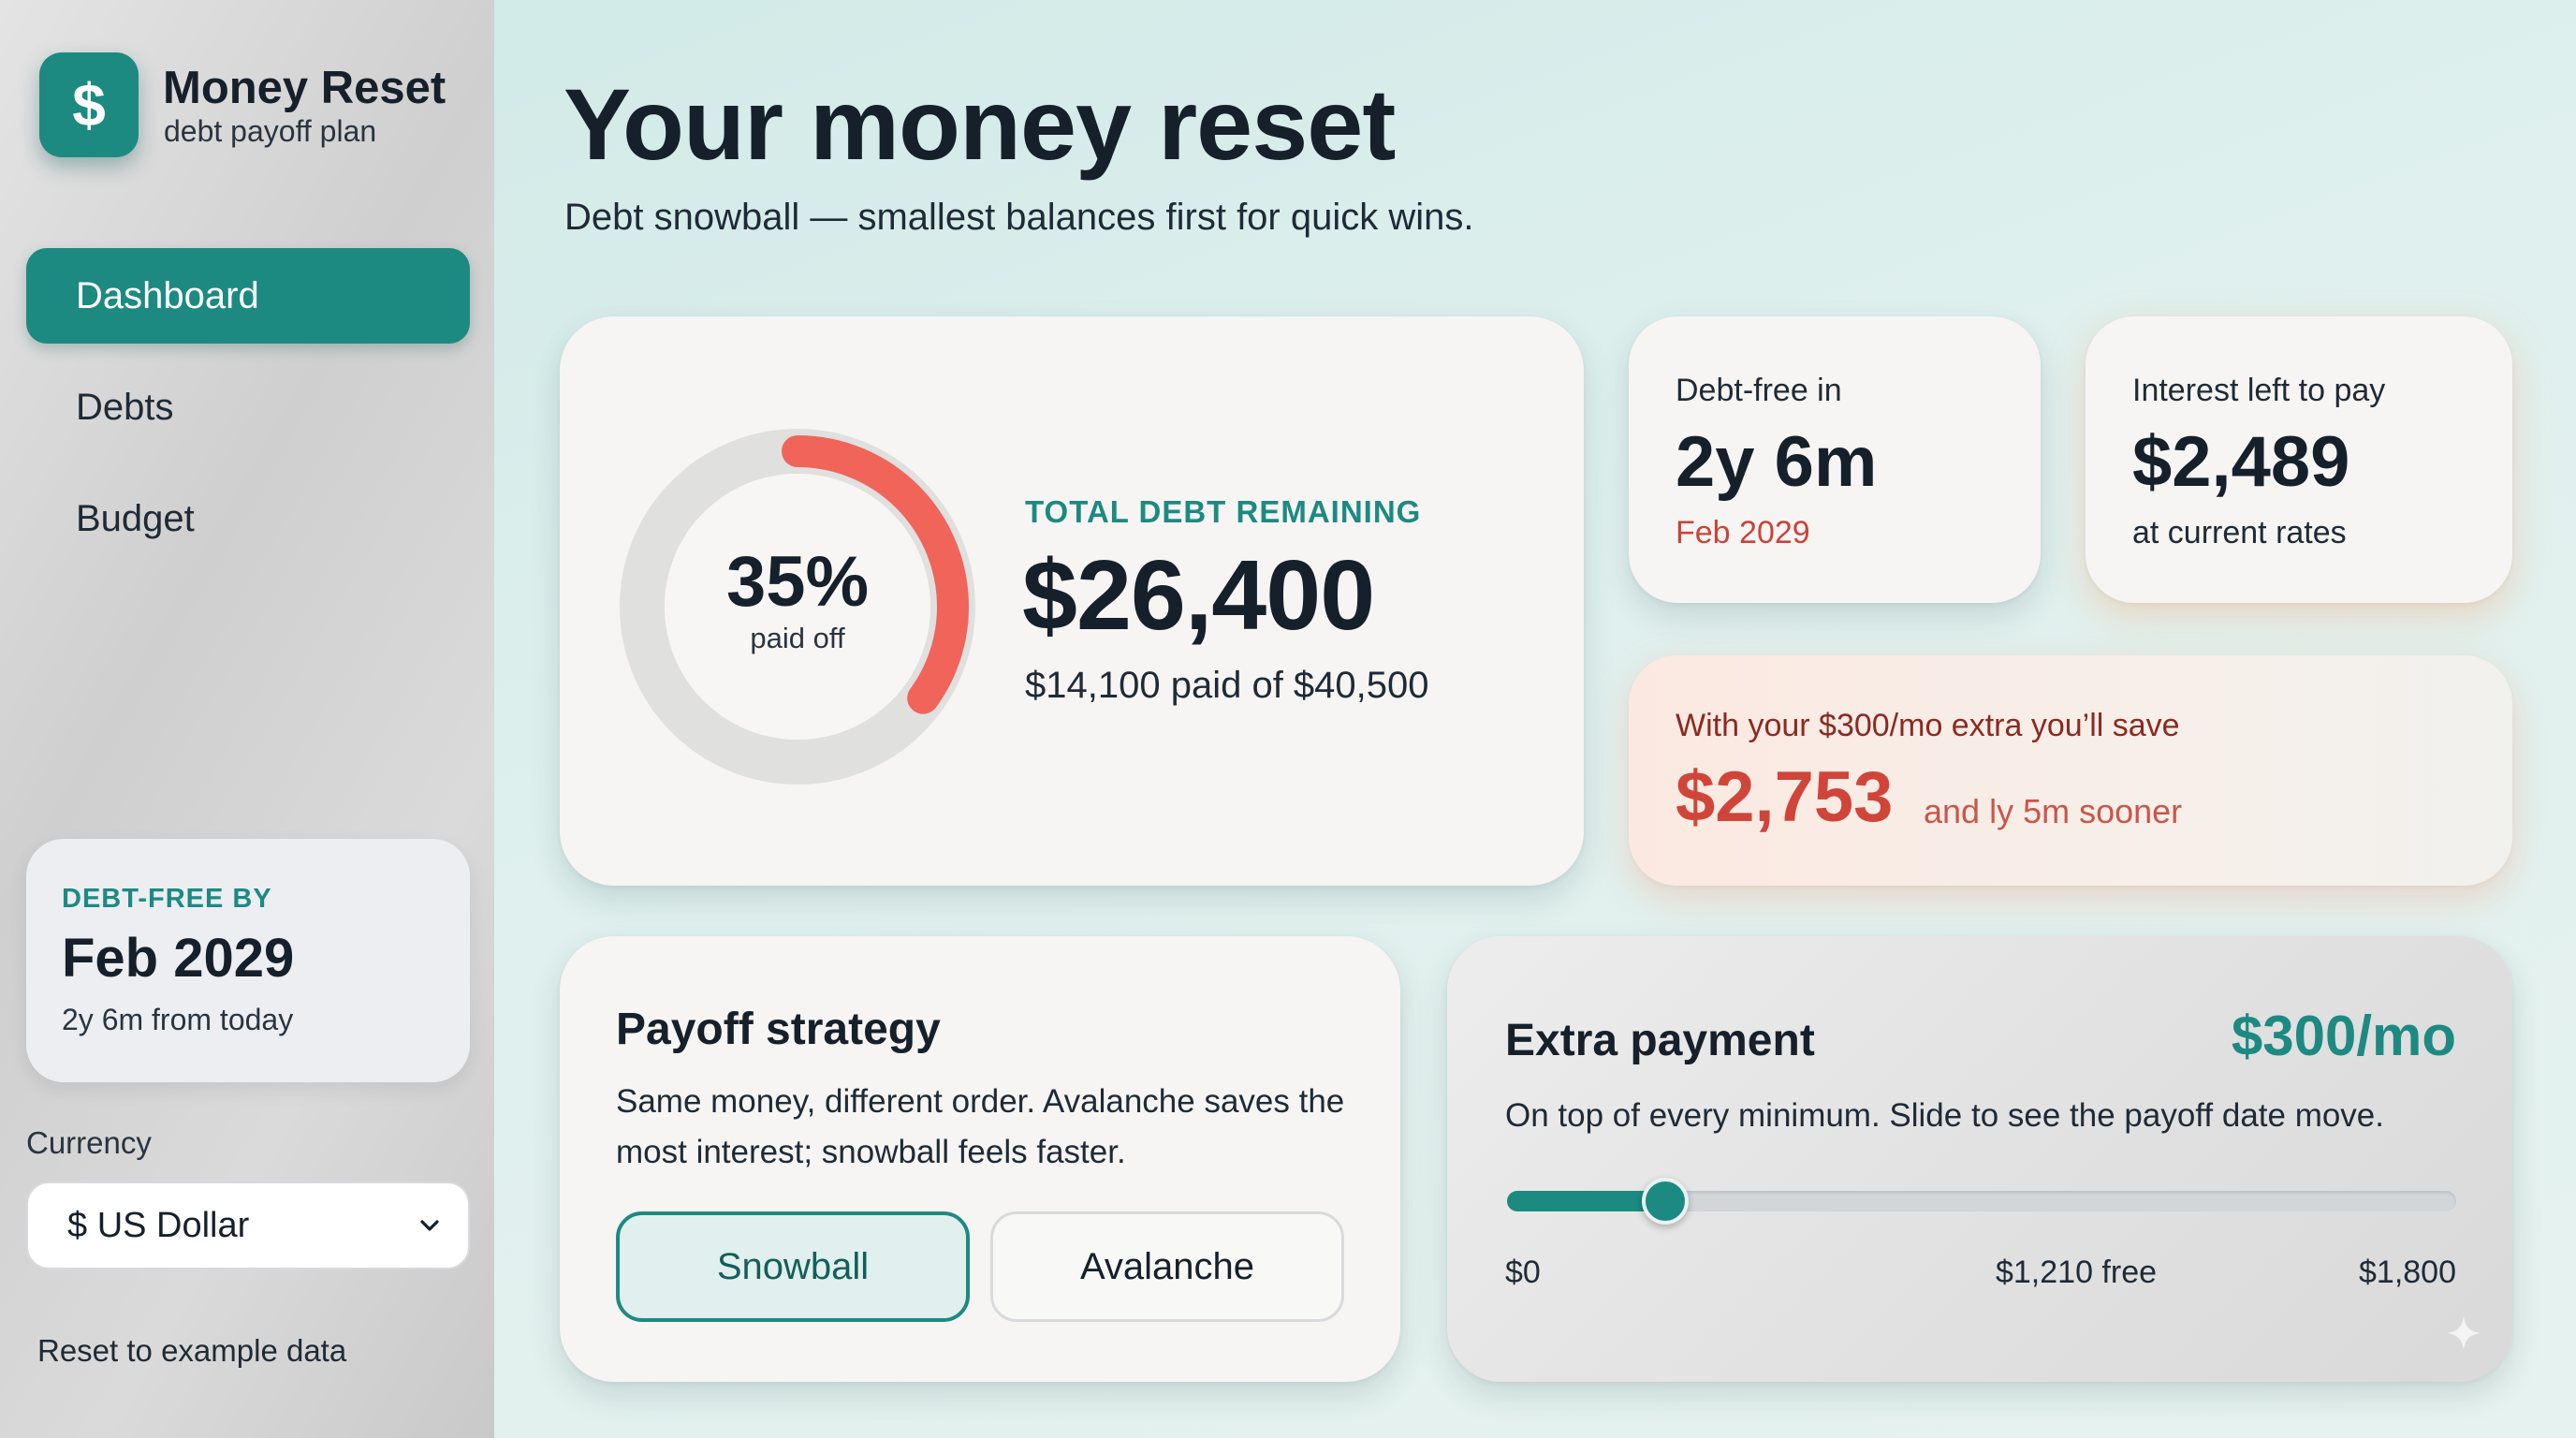 The width and height of the screenshot is (2576, 1438). Describe the element at coordinates (778, 1029) in the screenshot. I see `payoff-strategy-title: Payoff strategy` at that location.